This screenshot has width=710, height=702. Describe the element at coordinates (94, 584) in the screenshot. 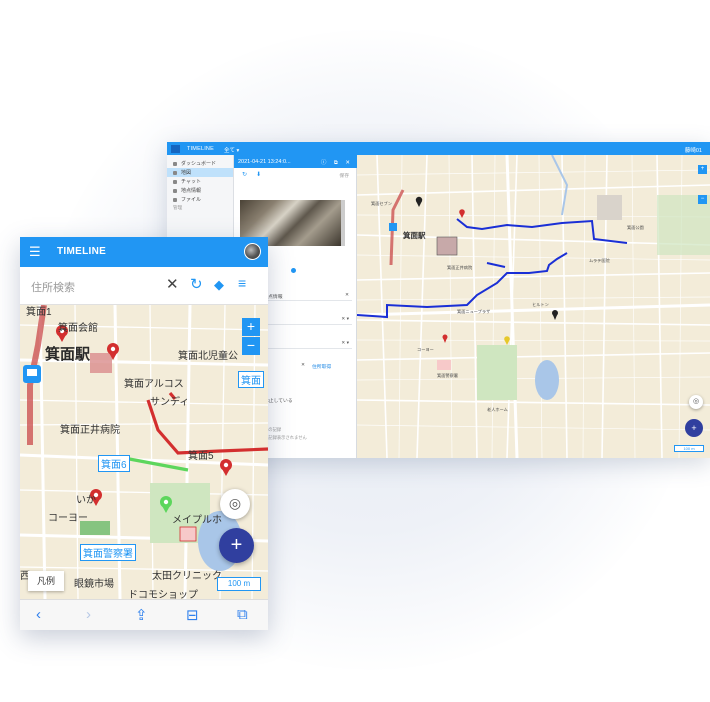

I see `map-label: 眼鏡市場` at that location.